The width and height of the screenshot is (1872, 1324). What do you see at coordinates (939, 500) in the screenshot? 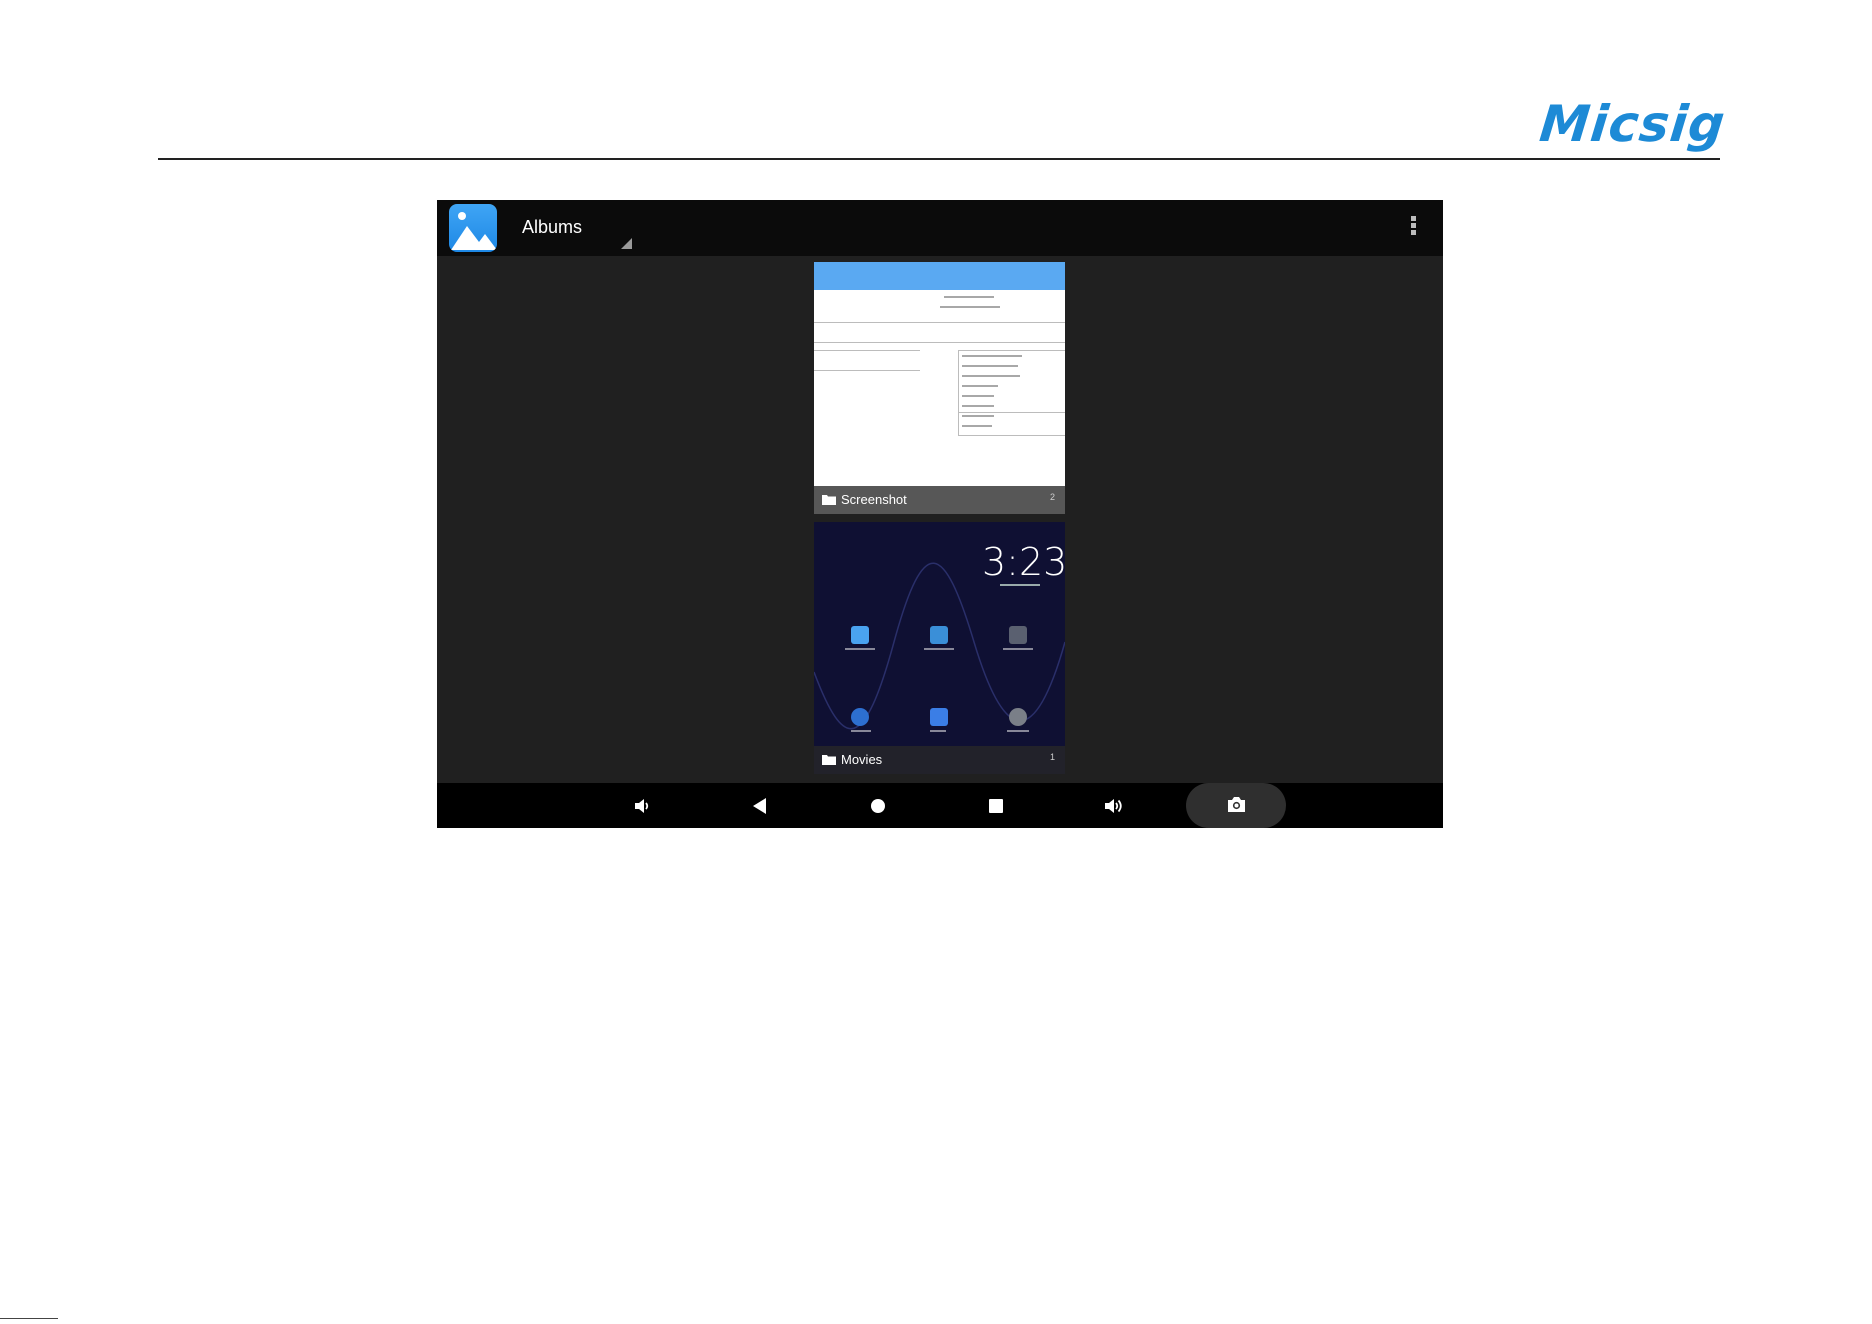
I see `album-label: Screenshot 2` at bounding box center [939, 500].